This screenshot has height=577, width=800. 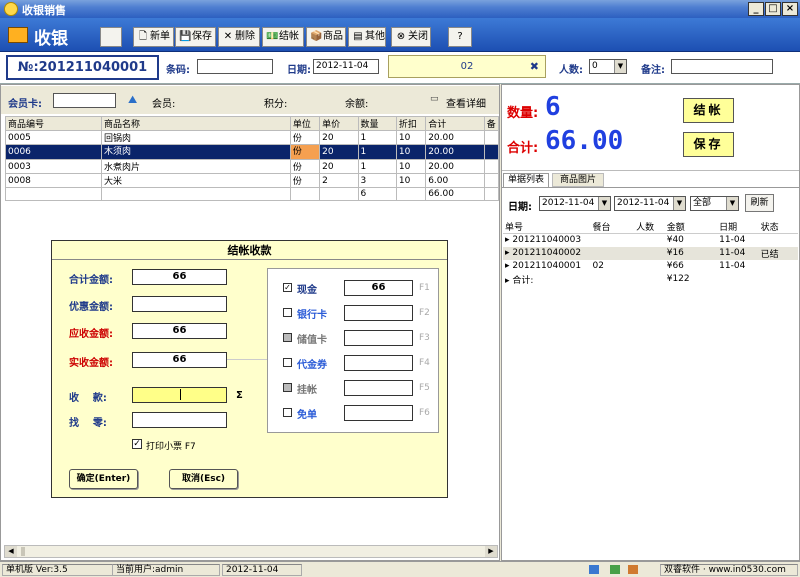 What do you see at coordinates (11, 551) in the screenshot?
I see `scroll-left-icon: ◀` at bounding box center [11, 551].